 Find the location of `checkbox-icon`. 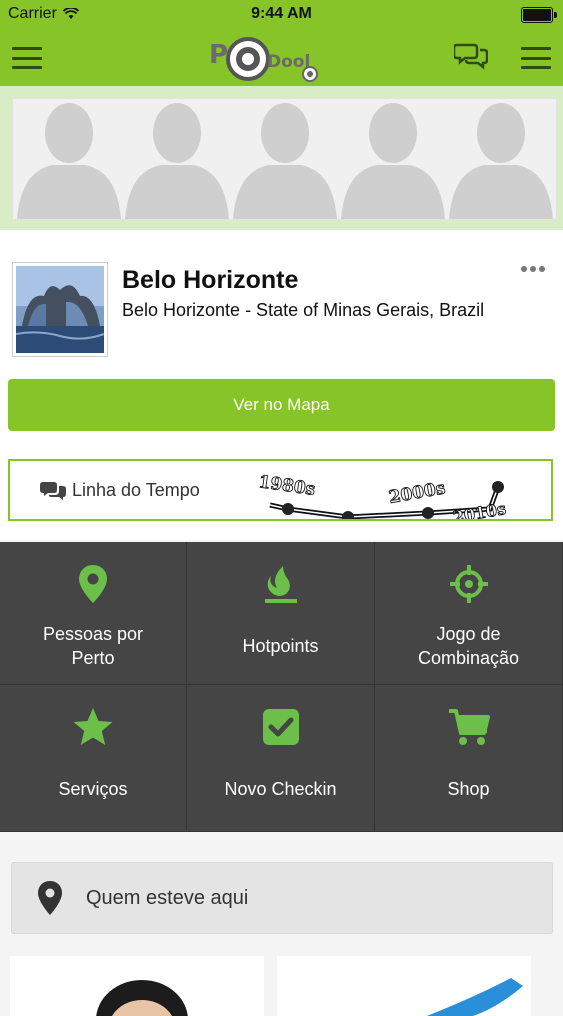

checkbox-icon is located at coordinates (280, 727).